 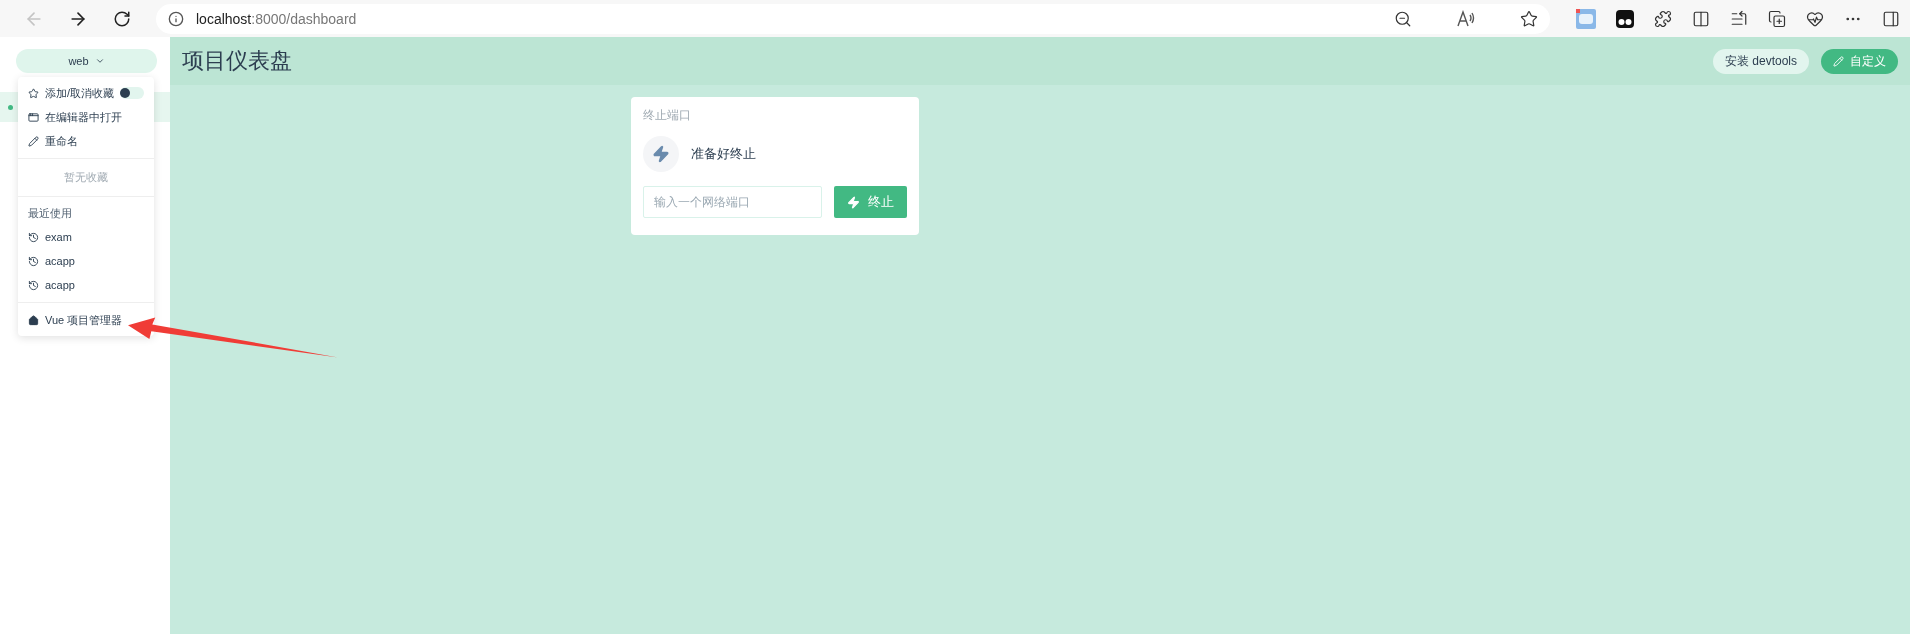 What do you see at coordinates (71, 320) in the screenshot?
I see `home-menu-item: Vue 项目管理器` at bounding box center [71, 320].